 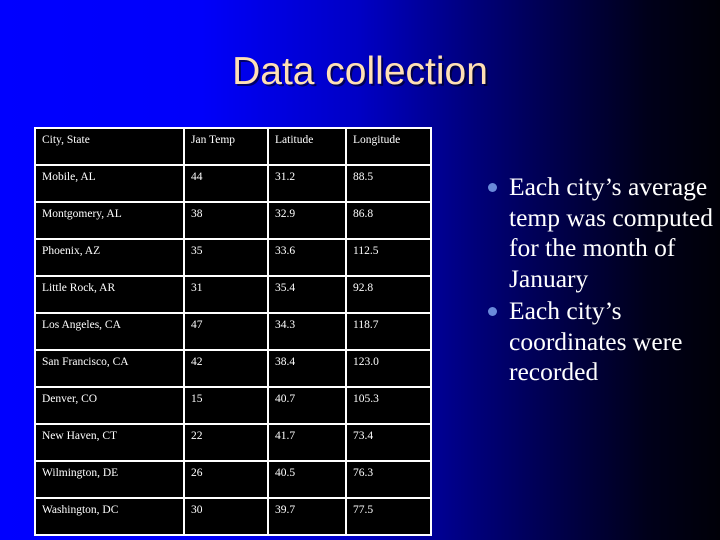 I want to click on cell-jan-temp: 22, so click(x=227, y=443).